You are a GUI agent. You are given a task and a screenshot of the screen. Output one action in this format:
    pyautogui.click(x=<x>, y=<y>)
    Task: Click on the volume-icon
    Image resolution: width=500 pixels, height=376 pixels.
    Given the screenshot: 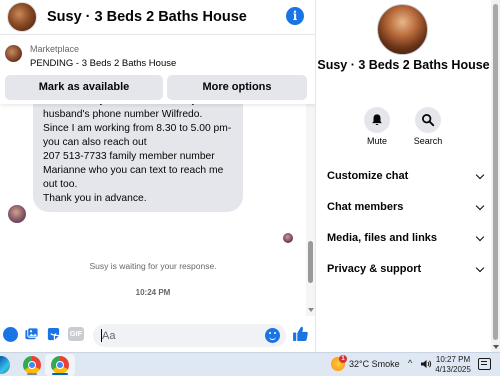 What is the action you would take?
    pyautogui.click(x=426, y=364)
    